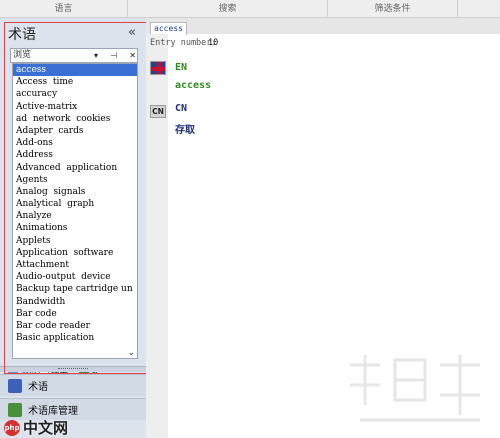  I want to click on list-item: Basic application, so click(75, 338).